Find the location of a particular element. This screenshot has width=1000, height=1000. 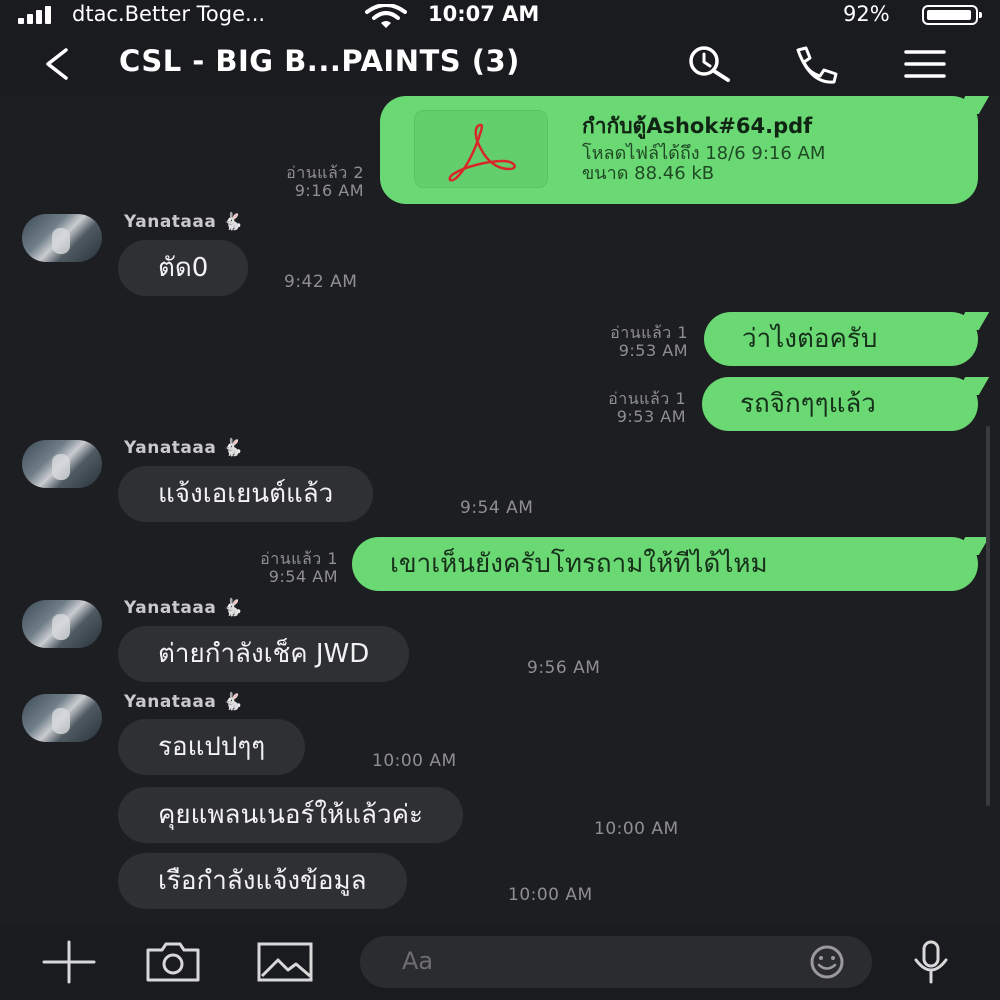

back-icon is located at coordinates (58, 64).